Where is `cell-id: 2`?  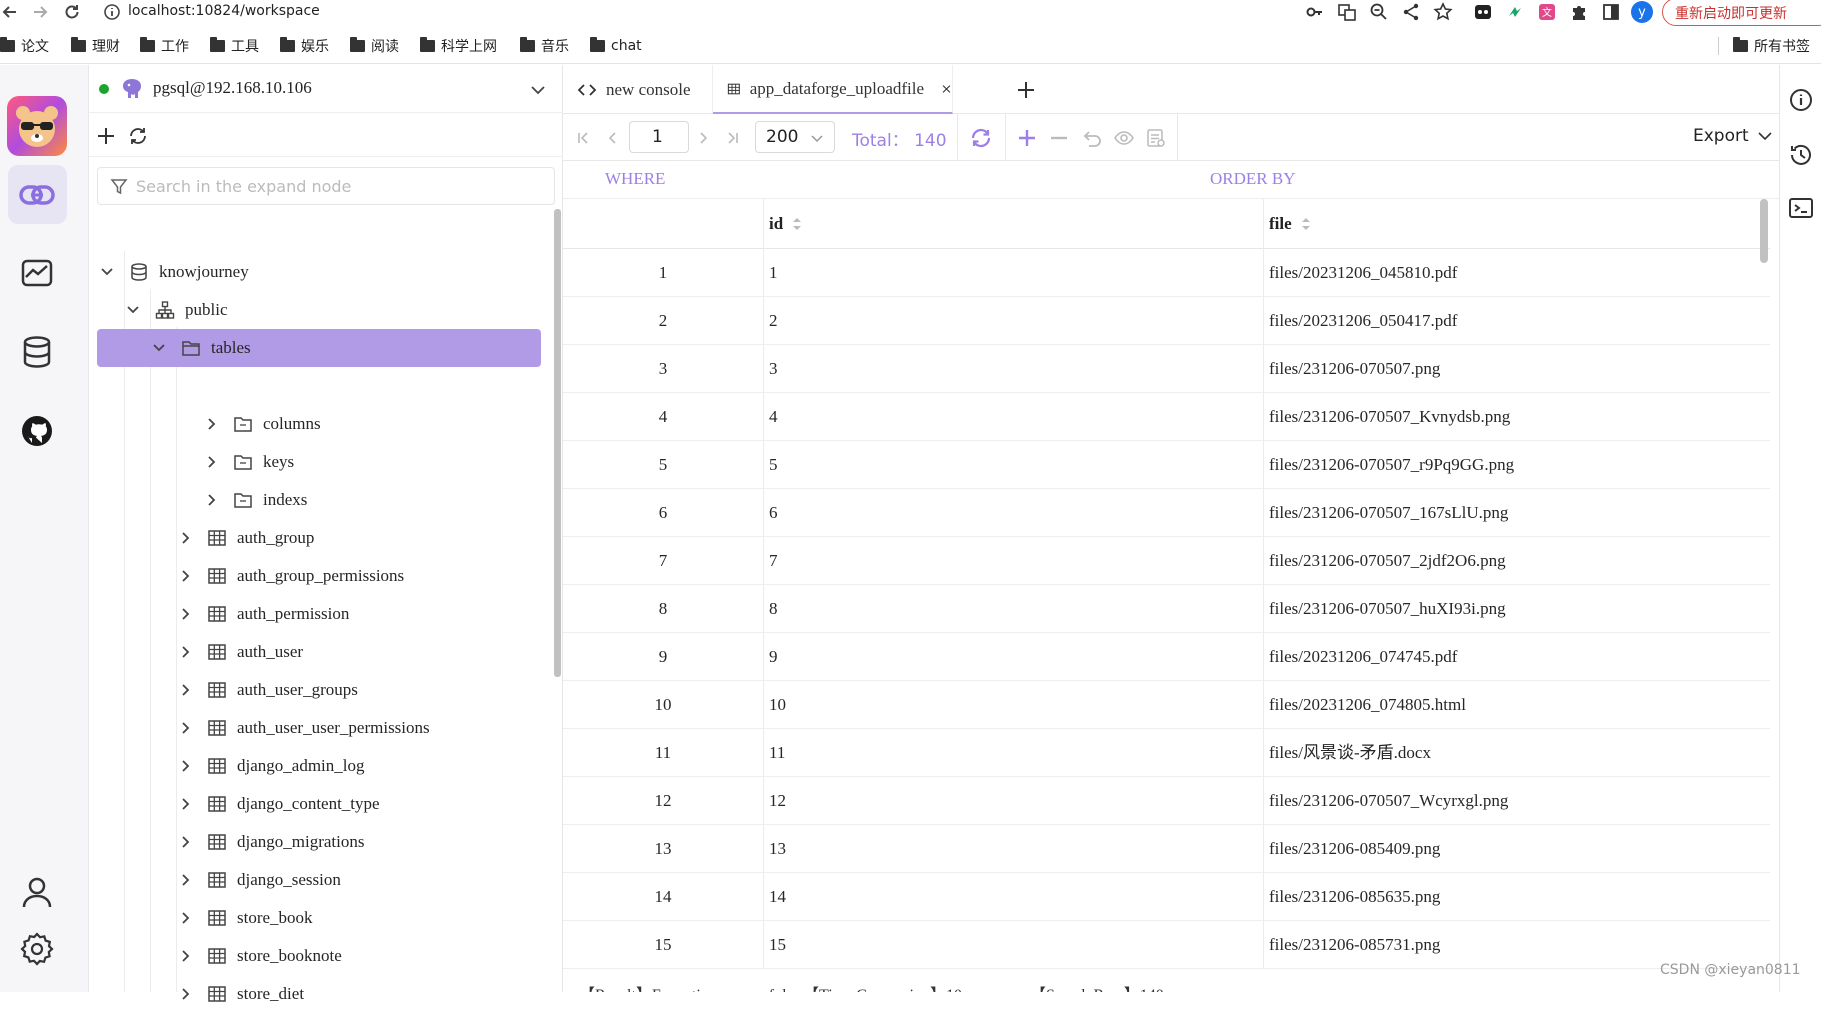 cell-id: 2 is located at coordinates (773, 321).